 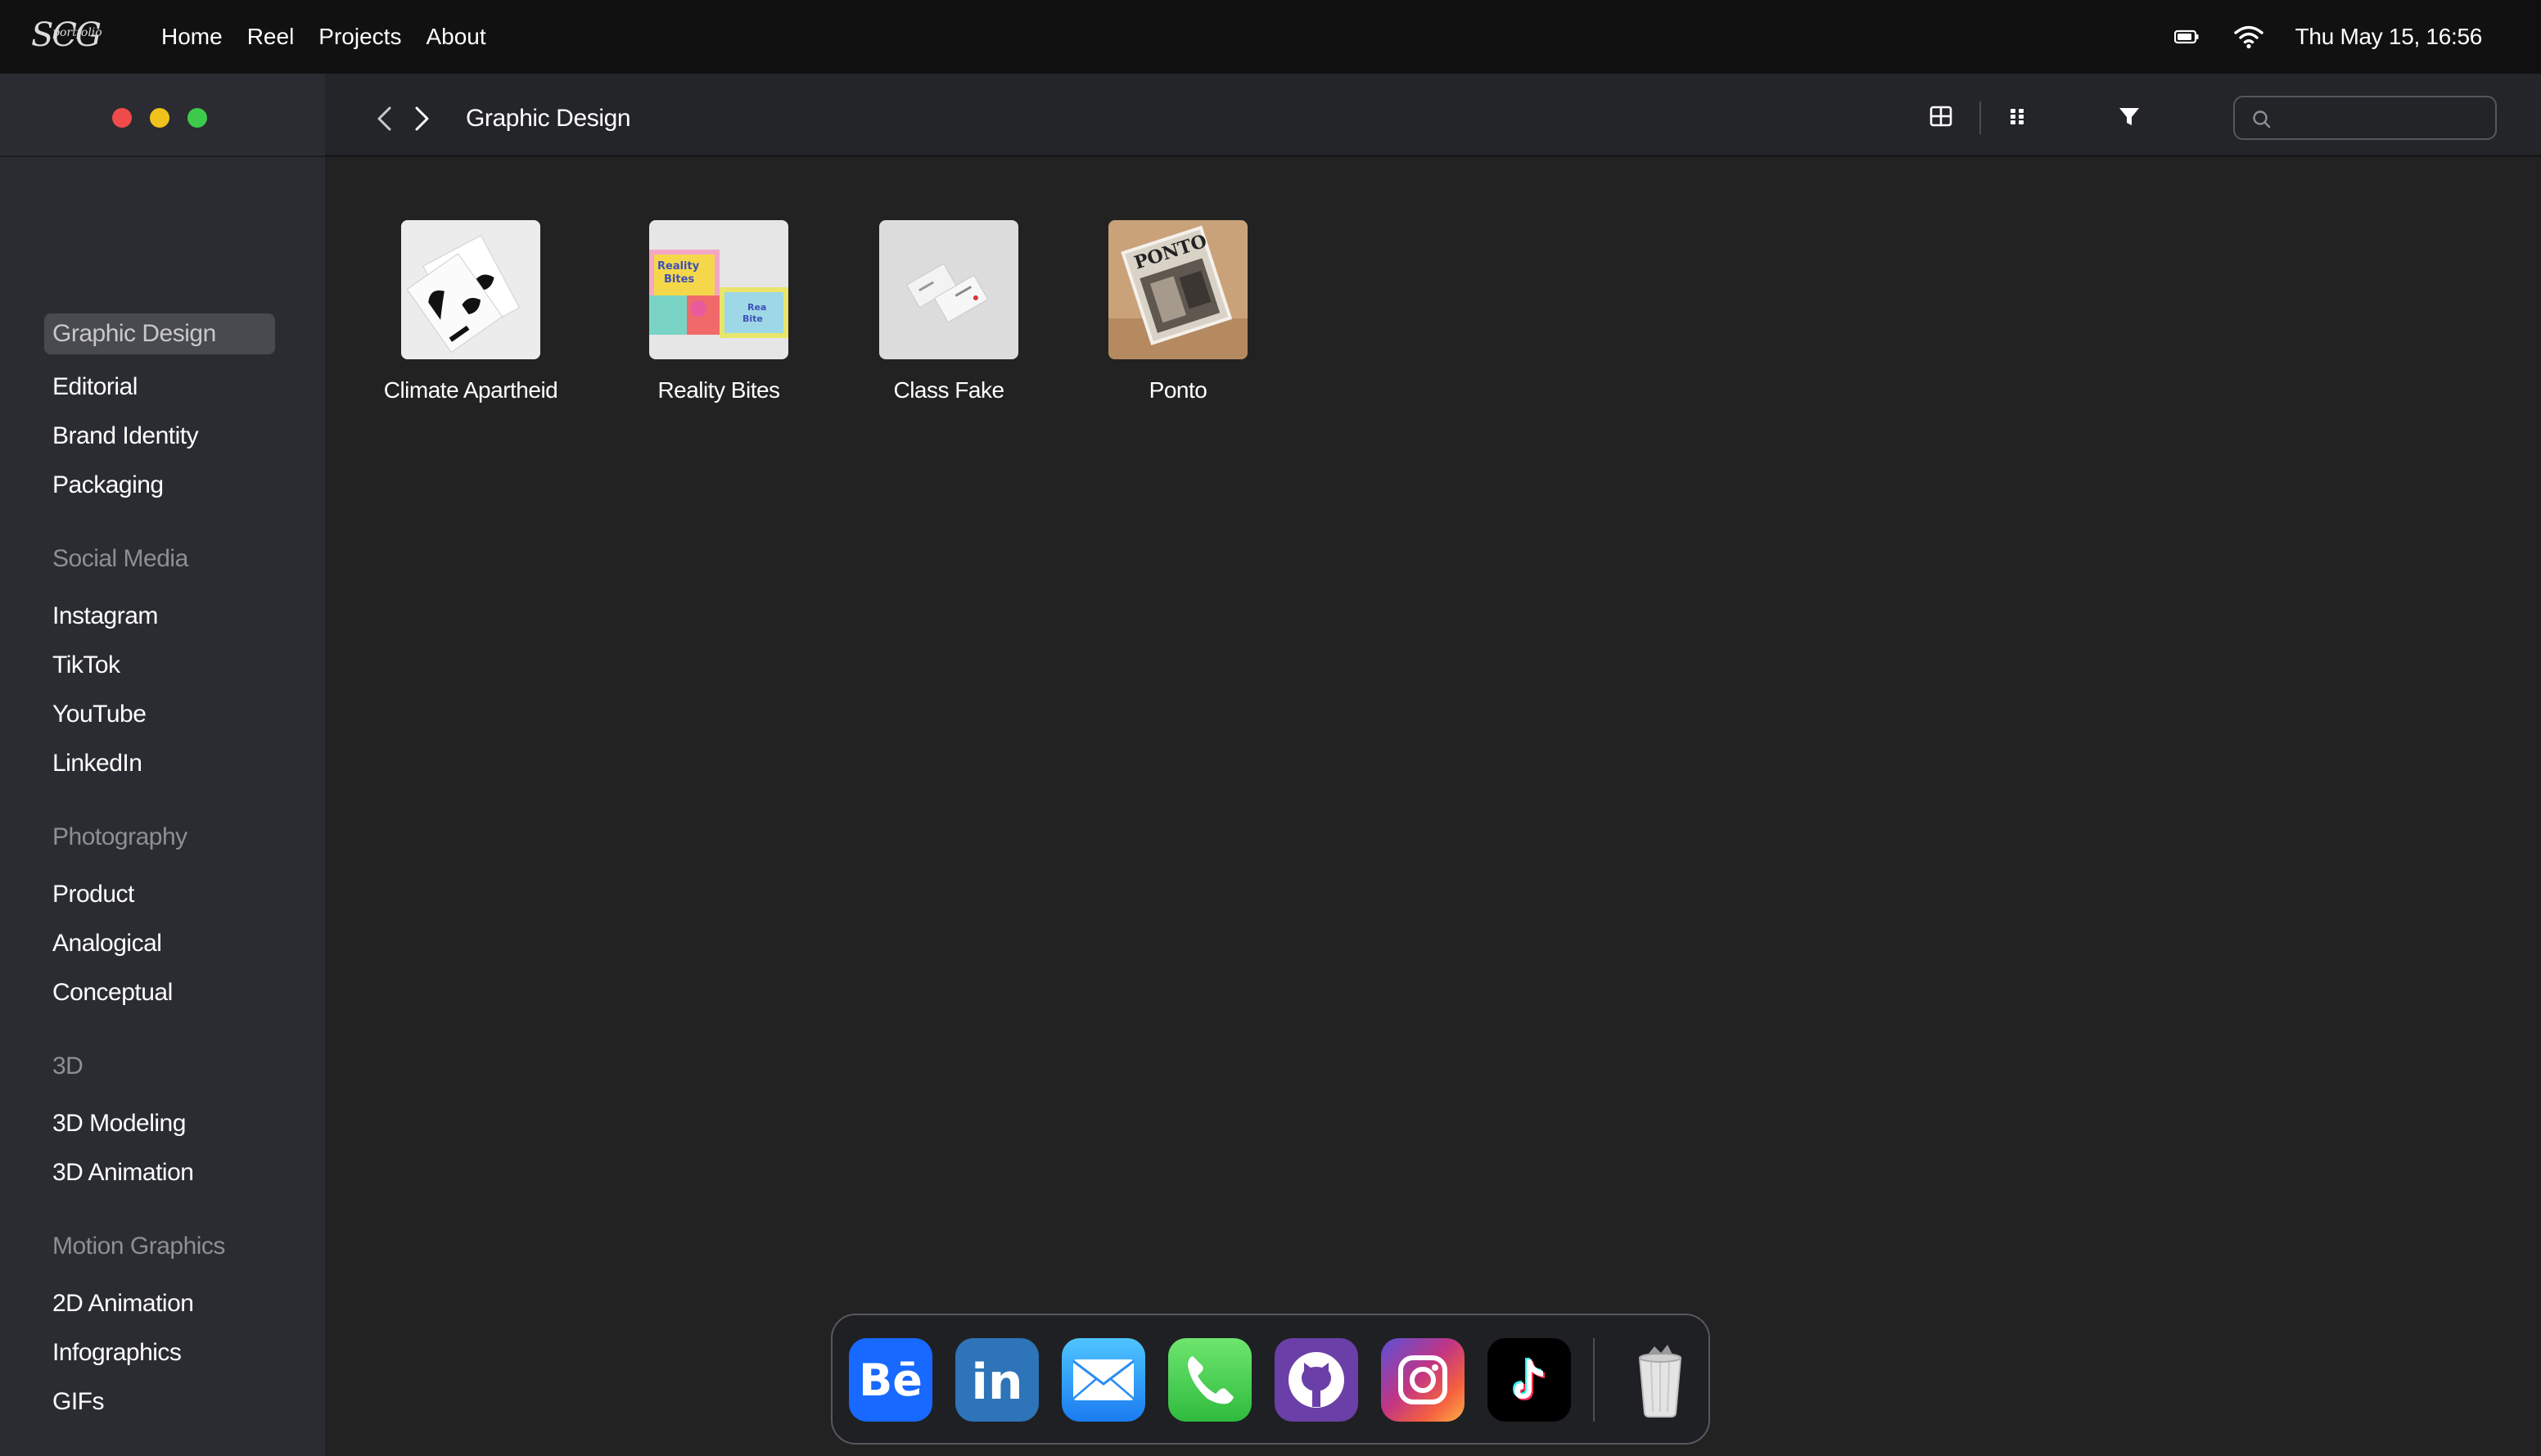 I want to click on filter-icon, so click(x=2129, y=116).